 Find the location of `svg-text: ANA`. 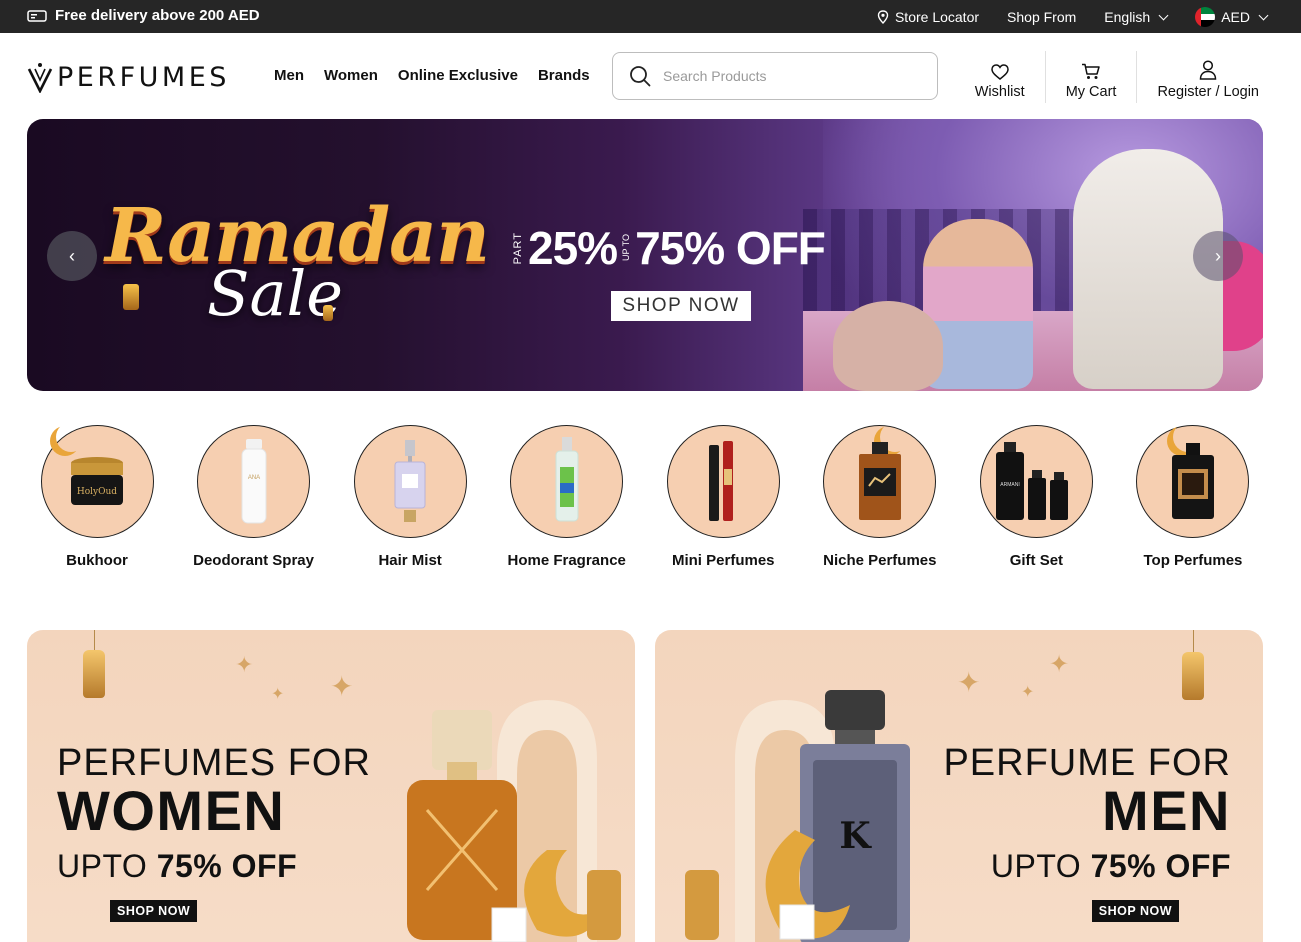

svg-text: ANA is located at coordinates (253, 478).